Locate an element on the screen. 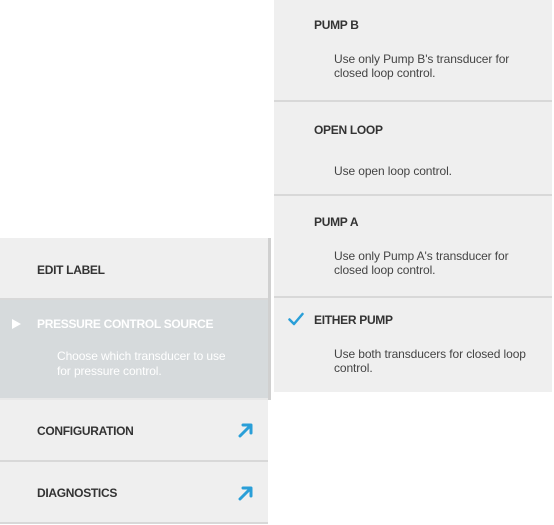  menu-item-label: CONFIGURATION is located at coordinates (85, 431).